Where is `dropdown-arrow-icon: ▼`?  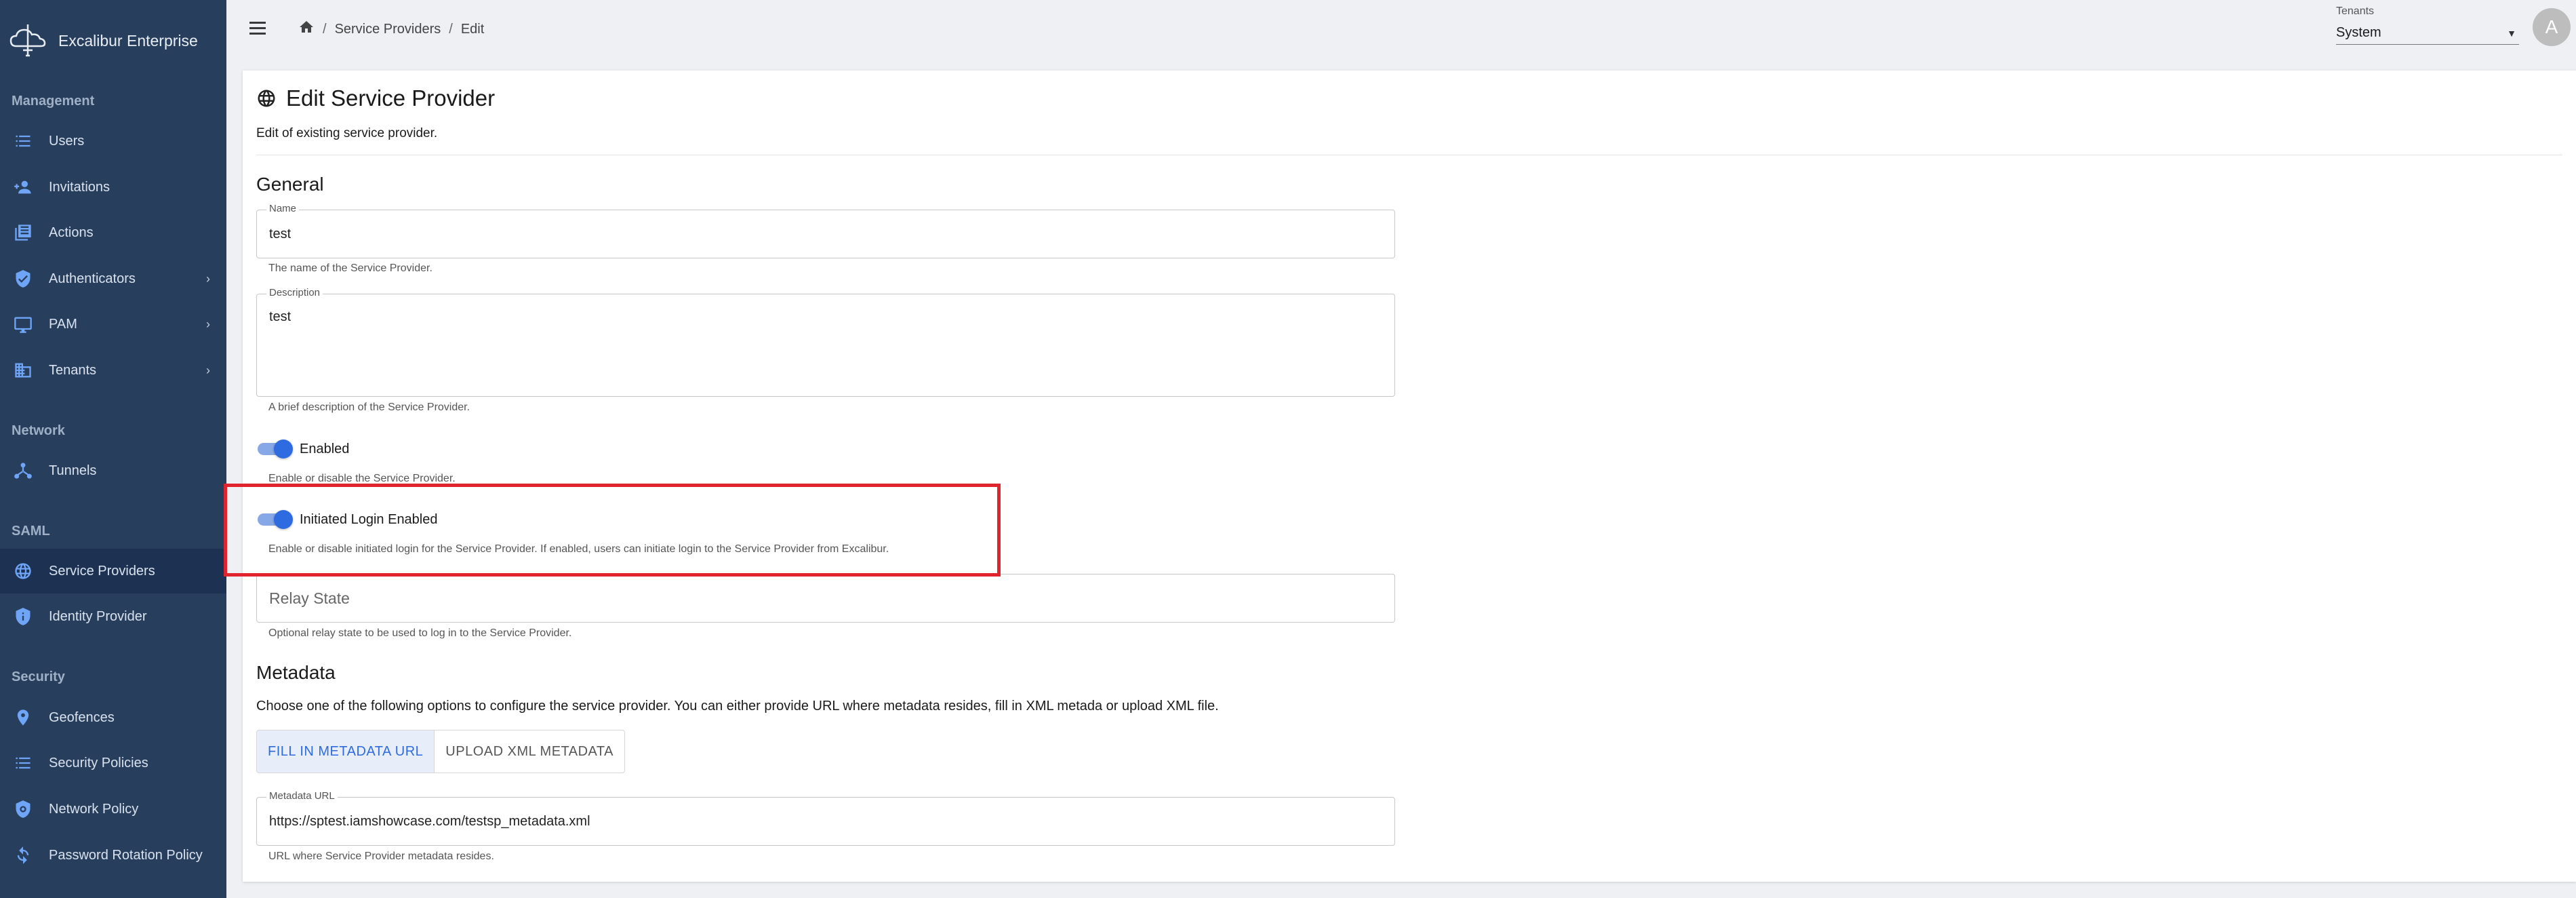
dropdown-arrow-icon: ▼ is located at coordinates (2511, 33).